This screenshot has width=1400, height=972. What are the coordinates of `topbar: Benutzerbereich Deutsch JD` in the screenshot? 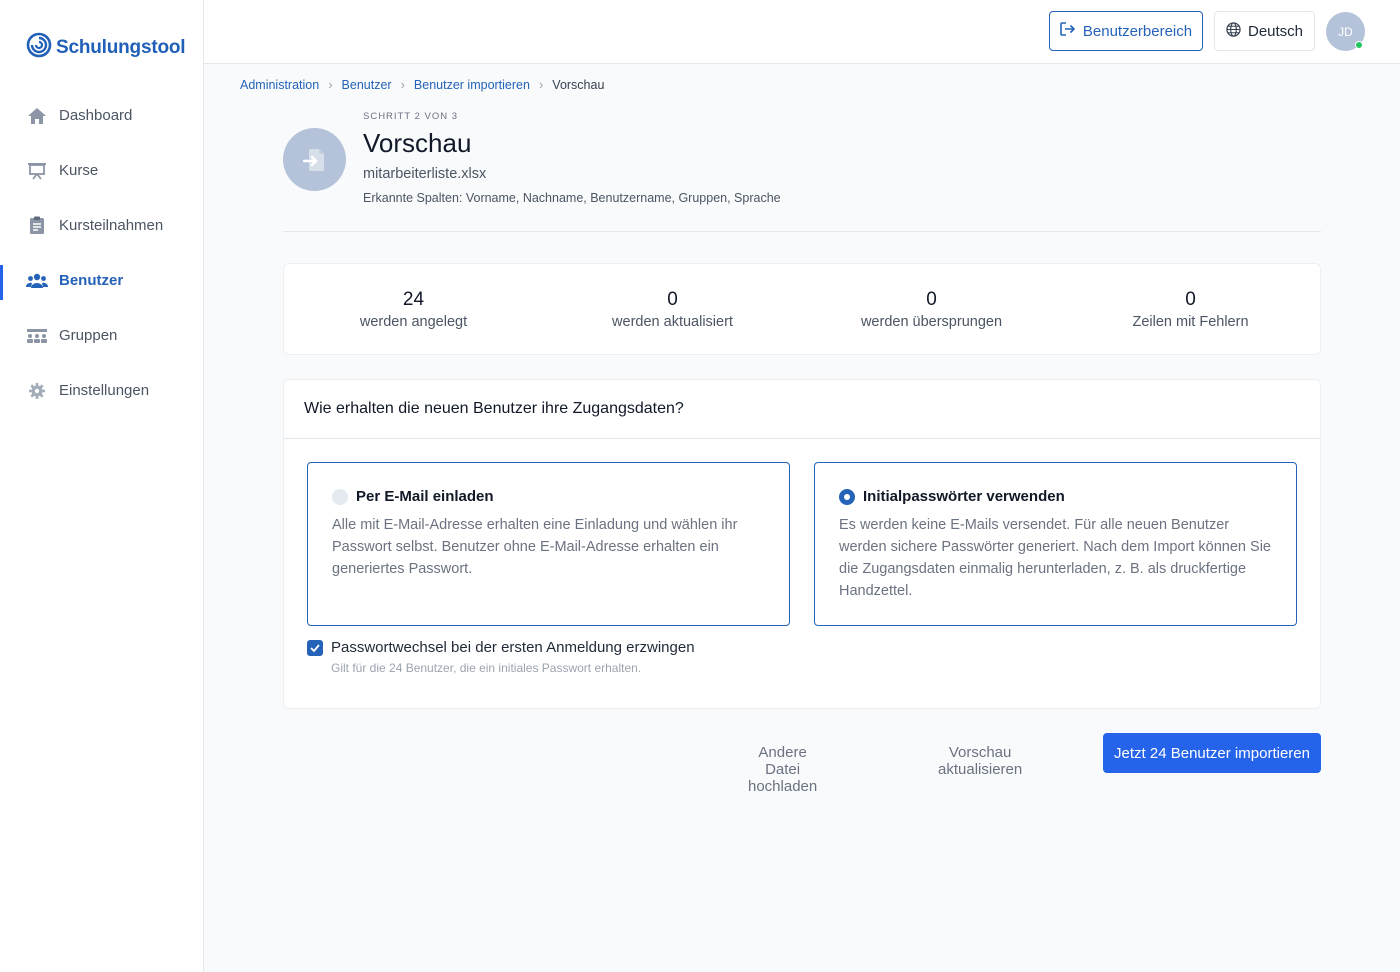 It's located at (802, 32).